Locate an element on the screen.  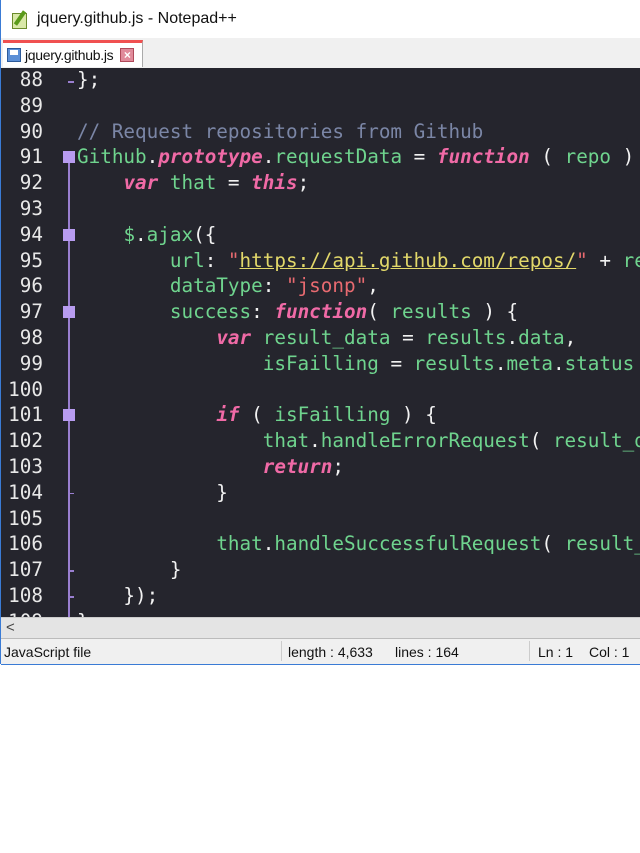
code-token: Github is located at coordinates (112, 157).